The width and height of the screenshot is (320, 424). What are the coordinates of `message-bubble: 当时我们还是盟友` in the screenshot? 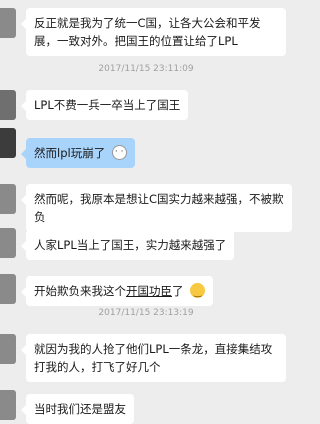 It's located at (77, 409).